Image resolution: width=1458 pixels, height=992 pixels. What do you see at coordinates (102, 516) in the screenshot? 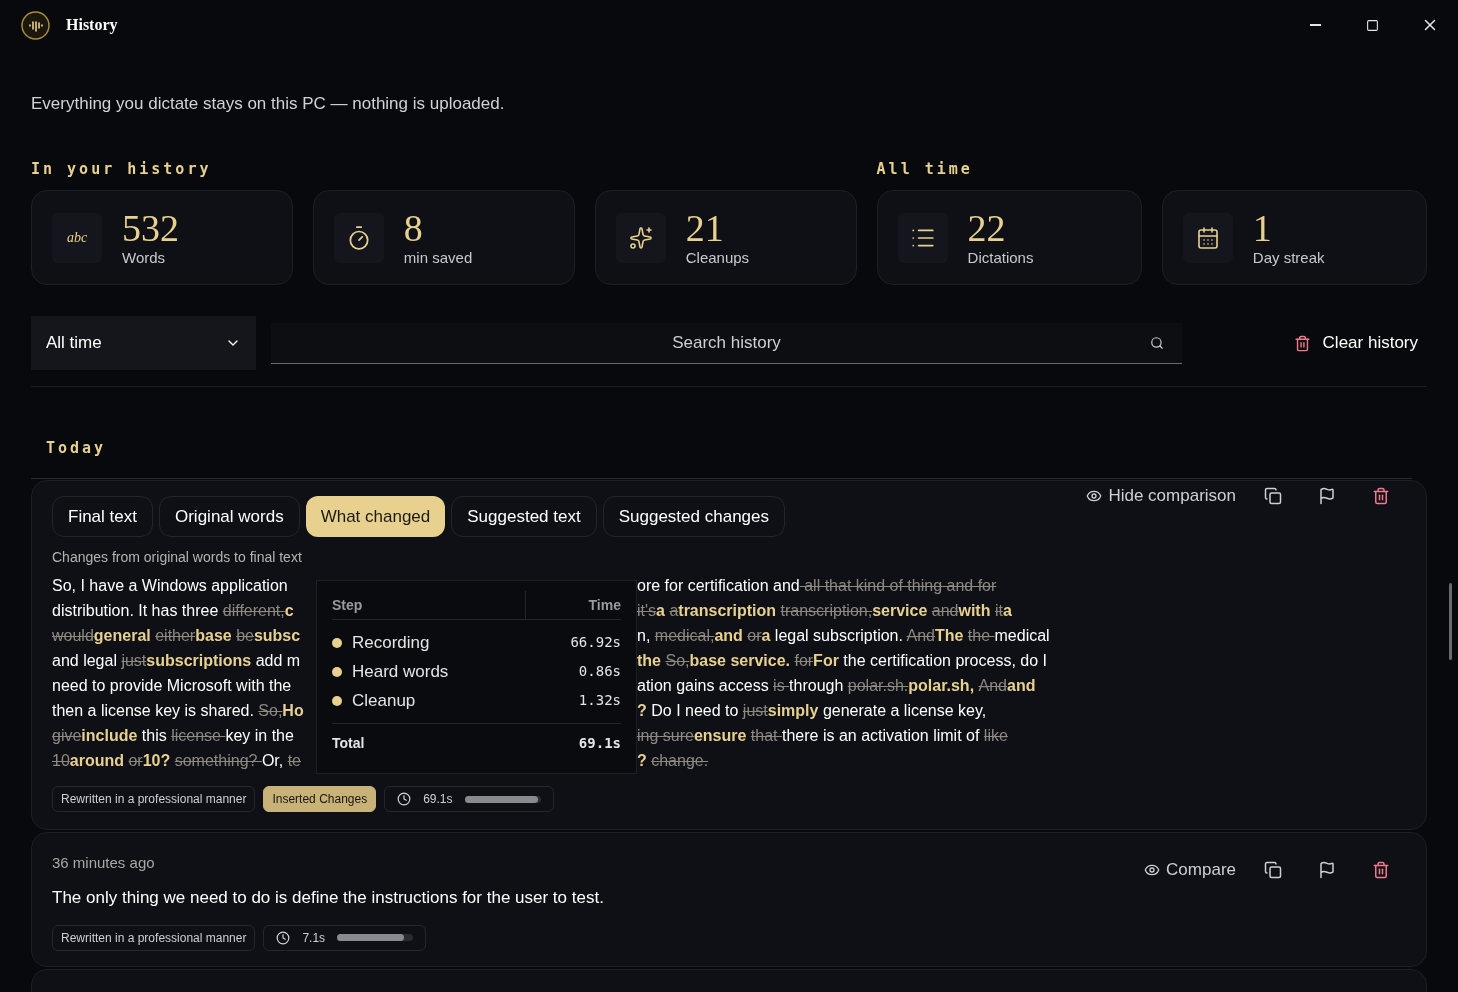
I see `view-tab: Final text` at bounding box center [102, 516].